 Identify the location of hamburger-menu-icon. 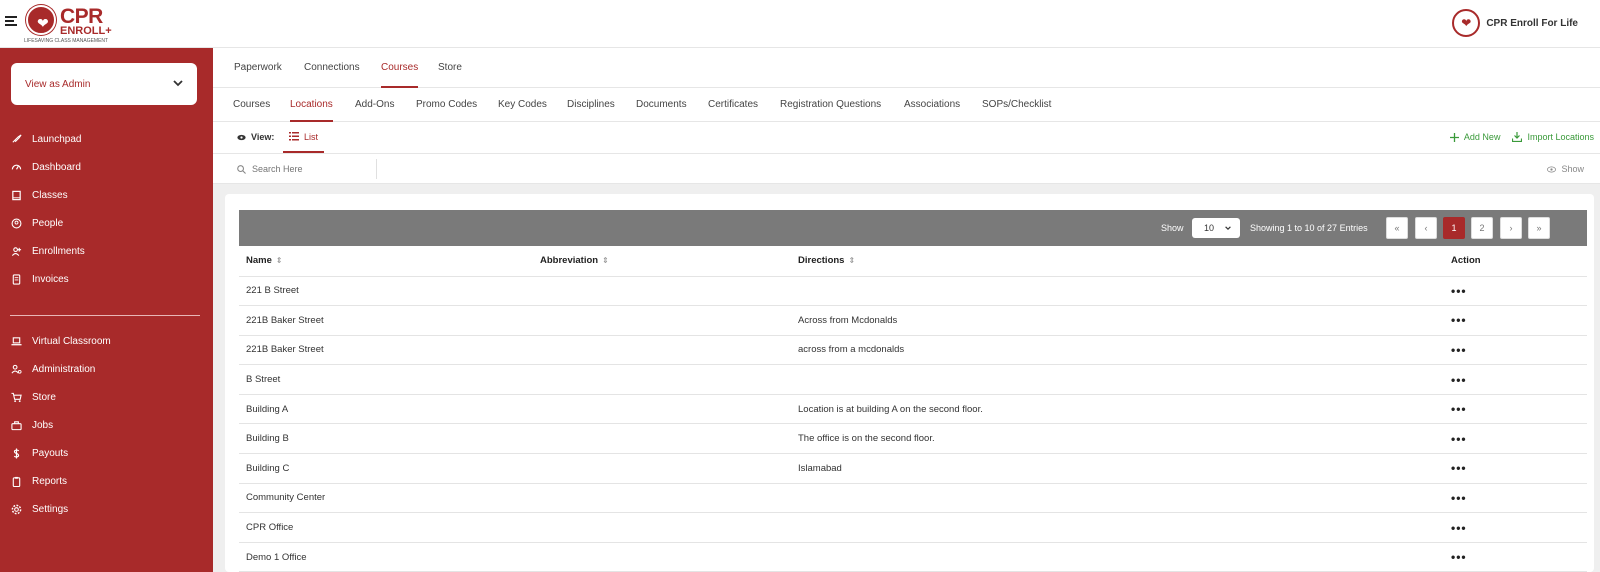
(11, 21).